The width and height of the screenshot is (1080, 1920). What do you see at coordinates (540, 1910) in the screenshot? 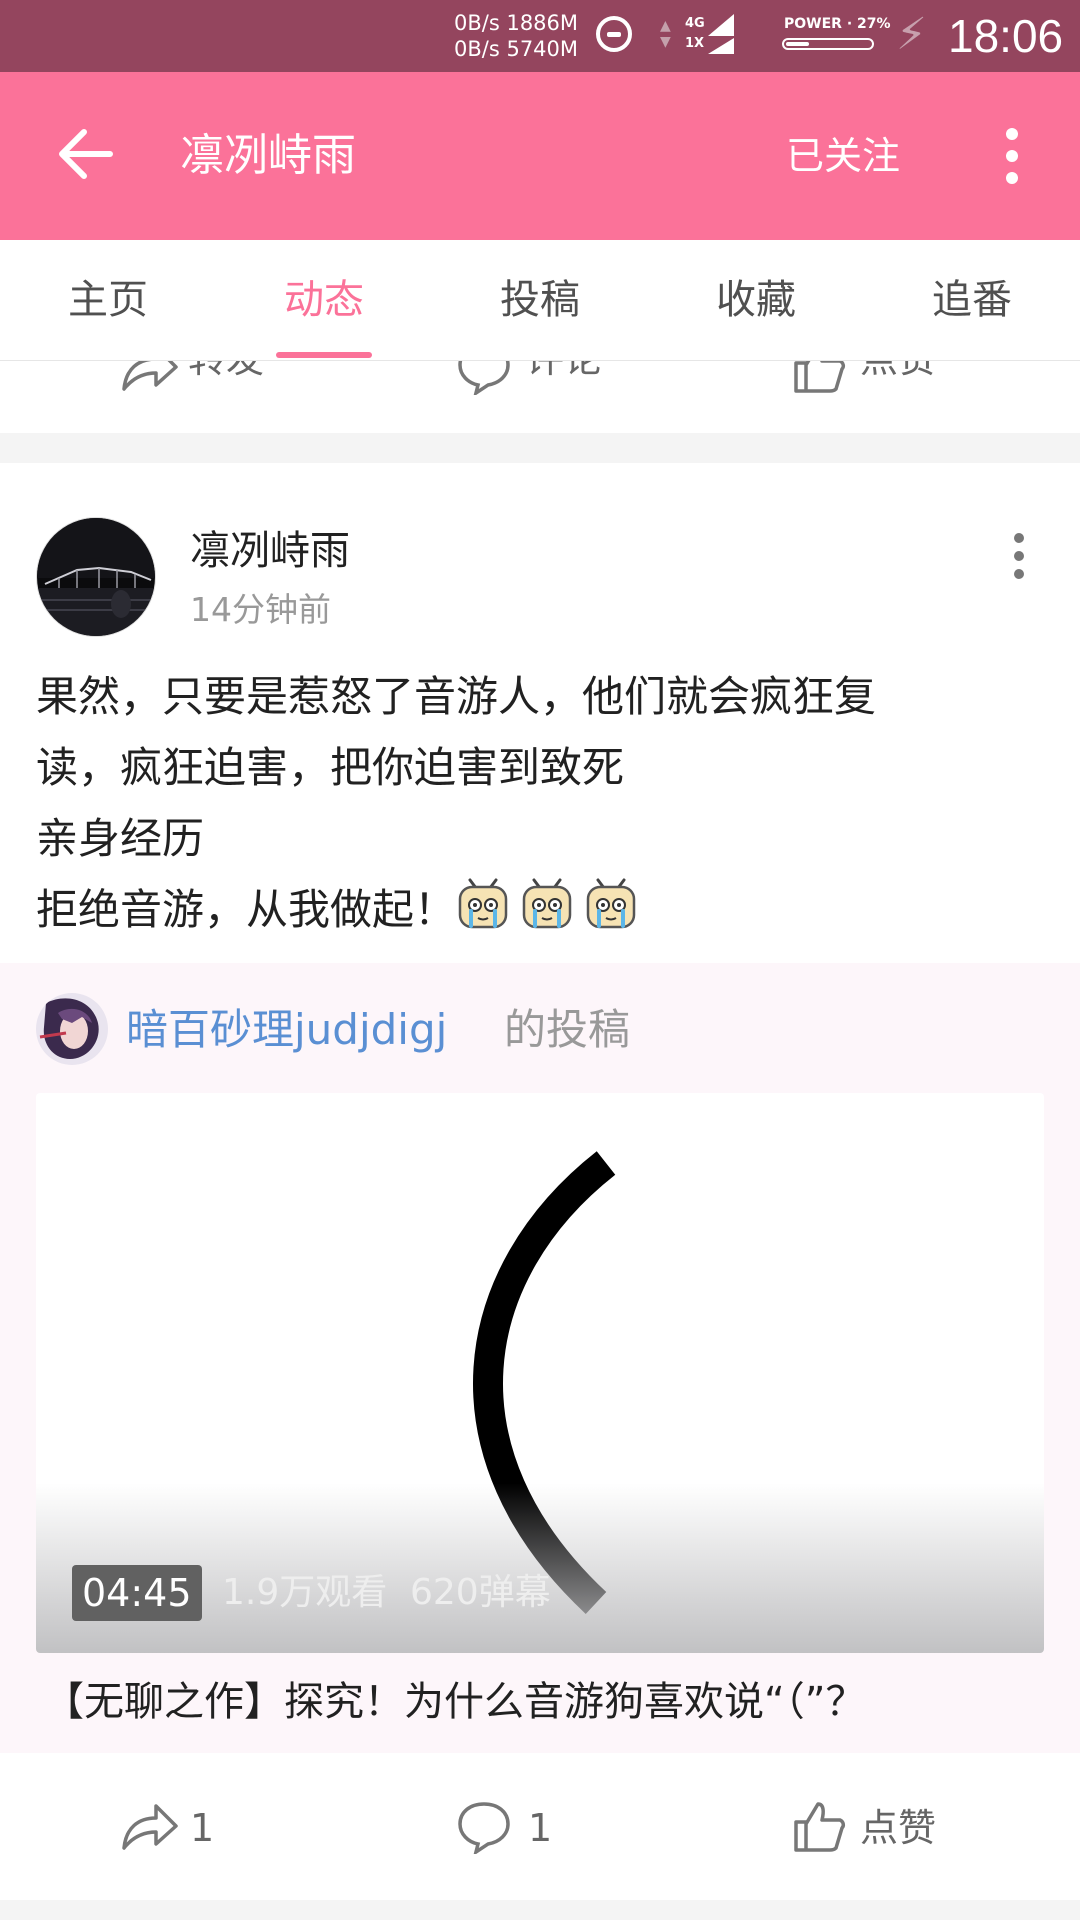
I see `card-separator-bottom` at bounding box center [540, 1910].